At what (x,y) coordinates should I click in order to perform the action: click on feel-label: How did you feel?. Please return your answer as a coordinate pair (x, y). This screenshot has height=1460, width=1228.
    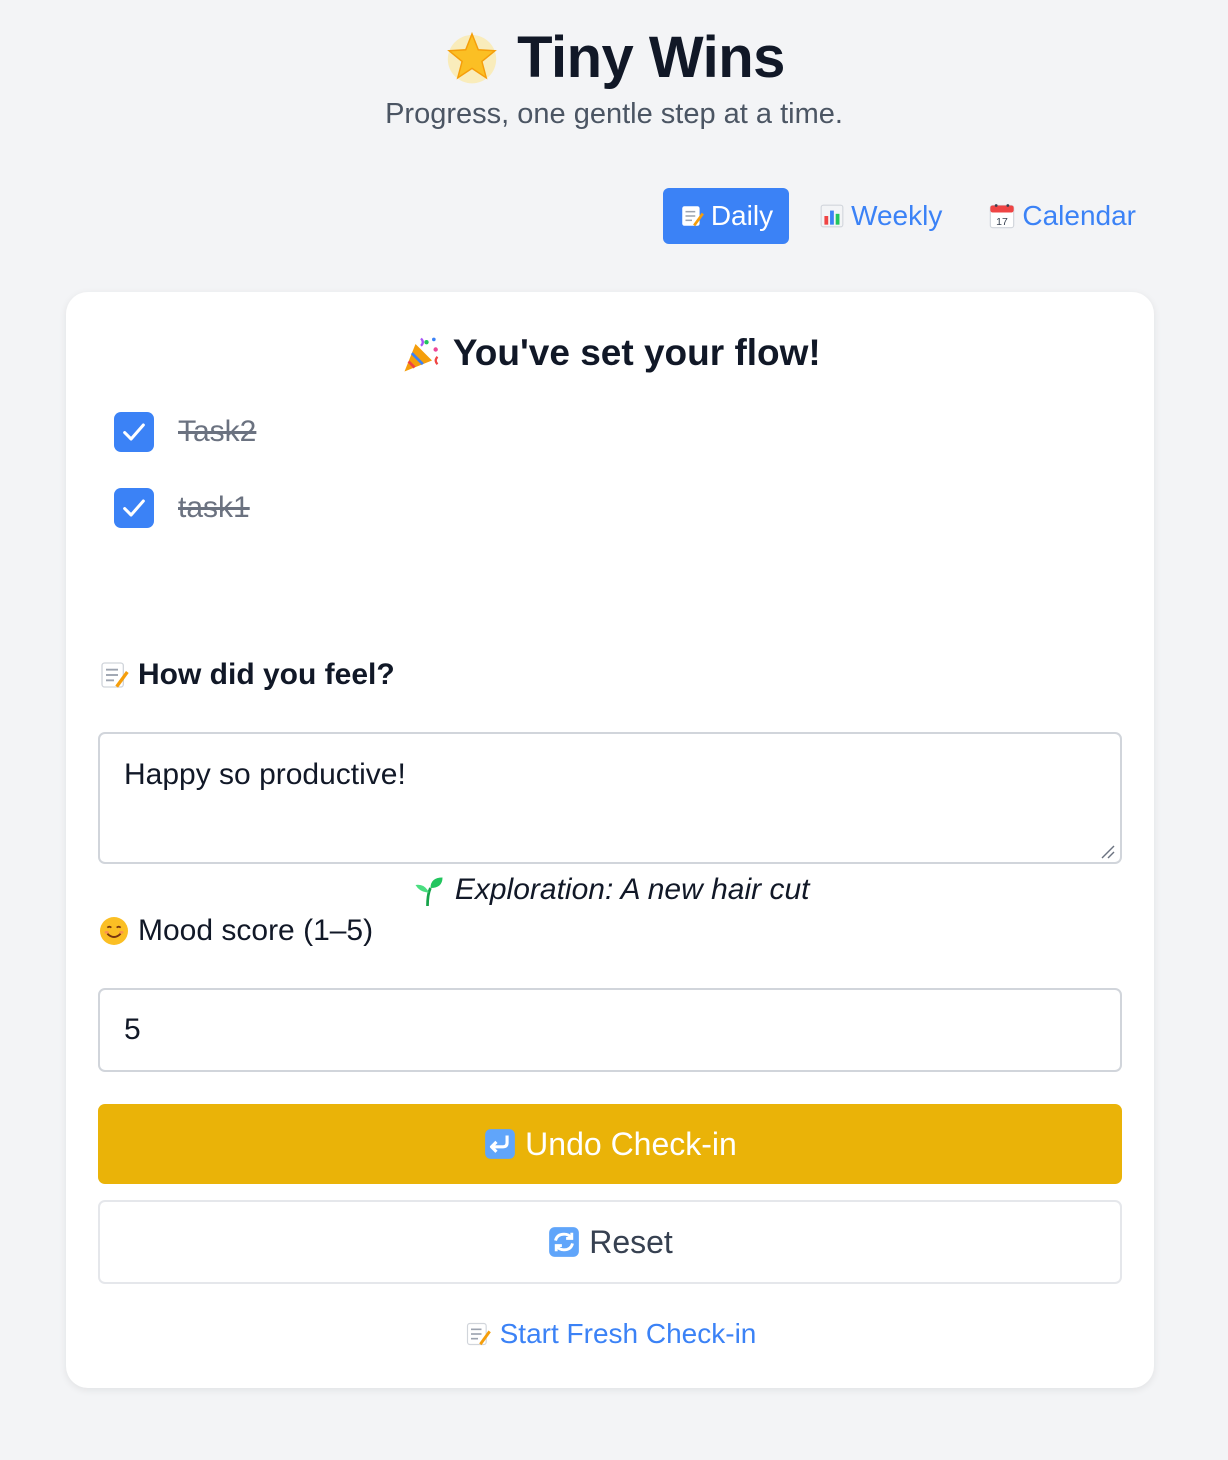
    Looking at the image, I should click on (246, 675).